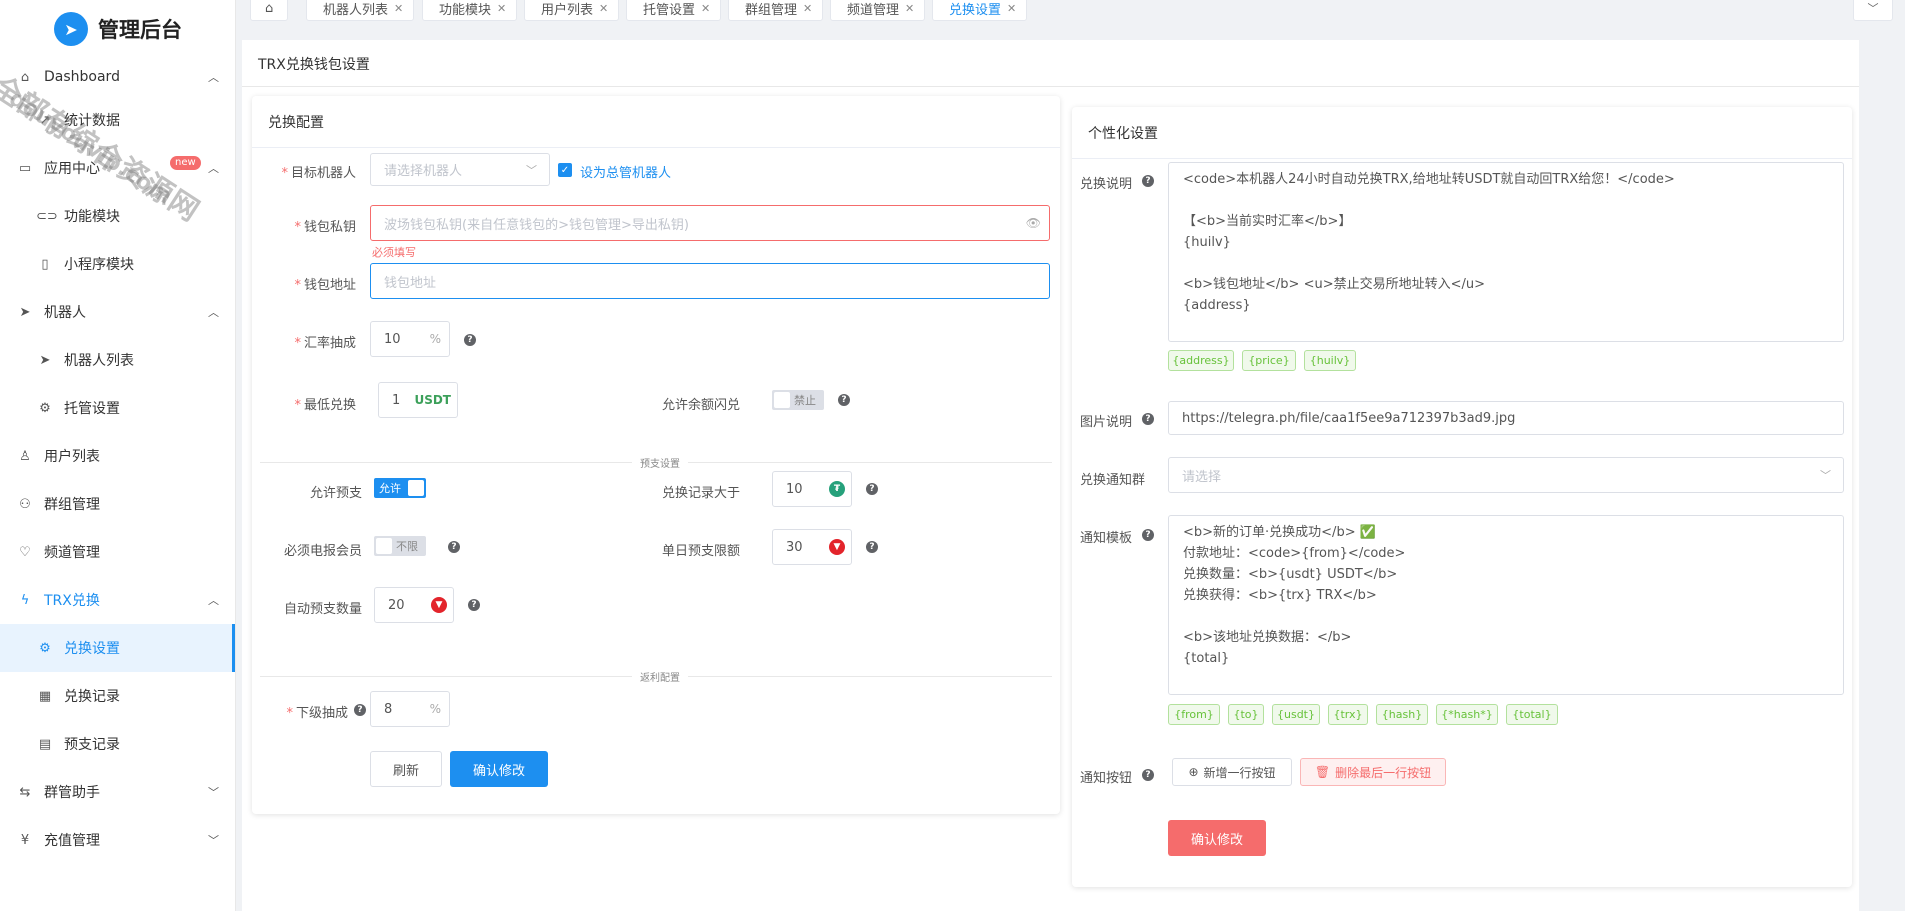 The height and width of the screenshot is (911, 1905). I want to click on tag-address: {address}, so click(1201, 360).